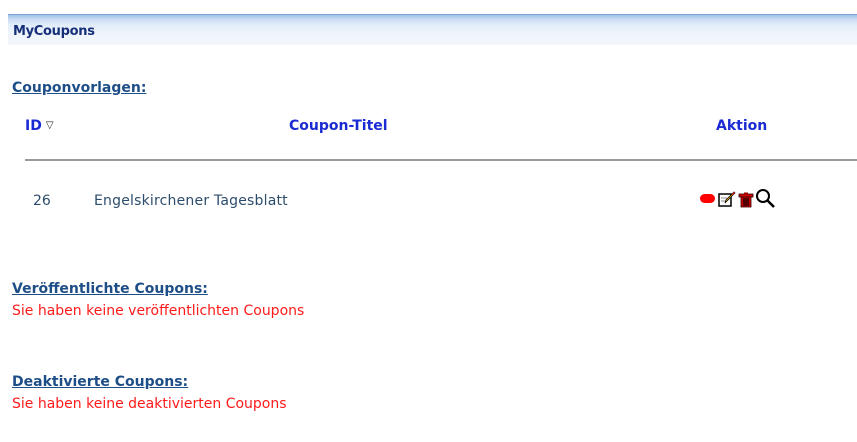 The width and height of the screenshot is (857, 442). Describe the element at coordinates (110, 289) in the screenshot. I see `published-coupons-link: Veröffentlichte Coupons:` at that location.